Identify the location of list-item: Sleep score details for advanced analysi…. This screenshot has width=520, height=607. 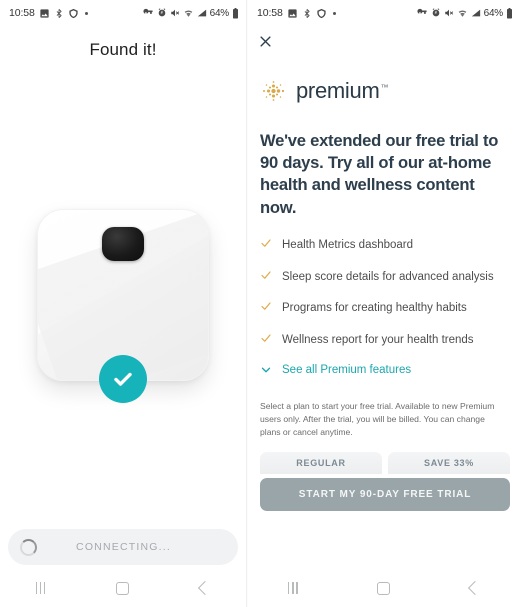
(384, 277).